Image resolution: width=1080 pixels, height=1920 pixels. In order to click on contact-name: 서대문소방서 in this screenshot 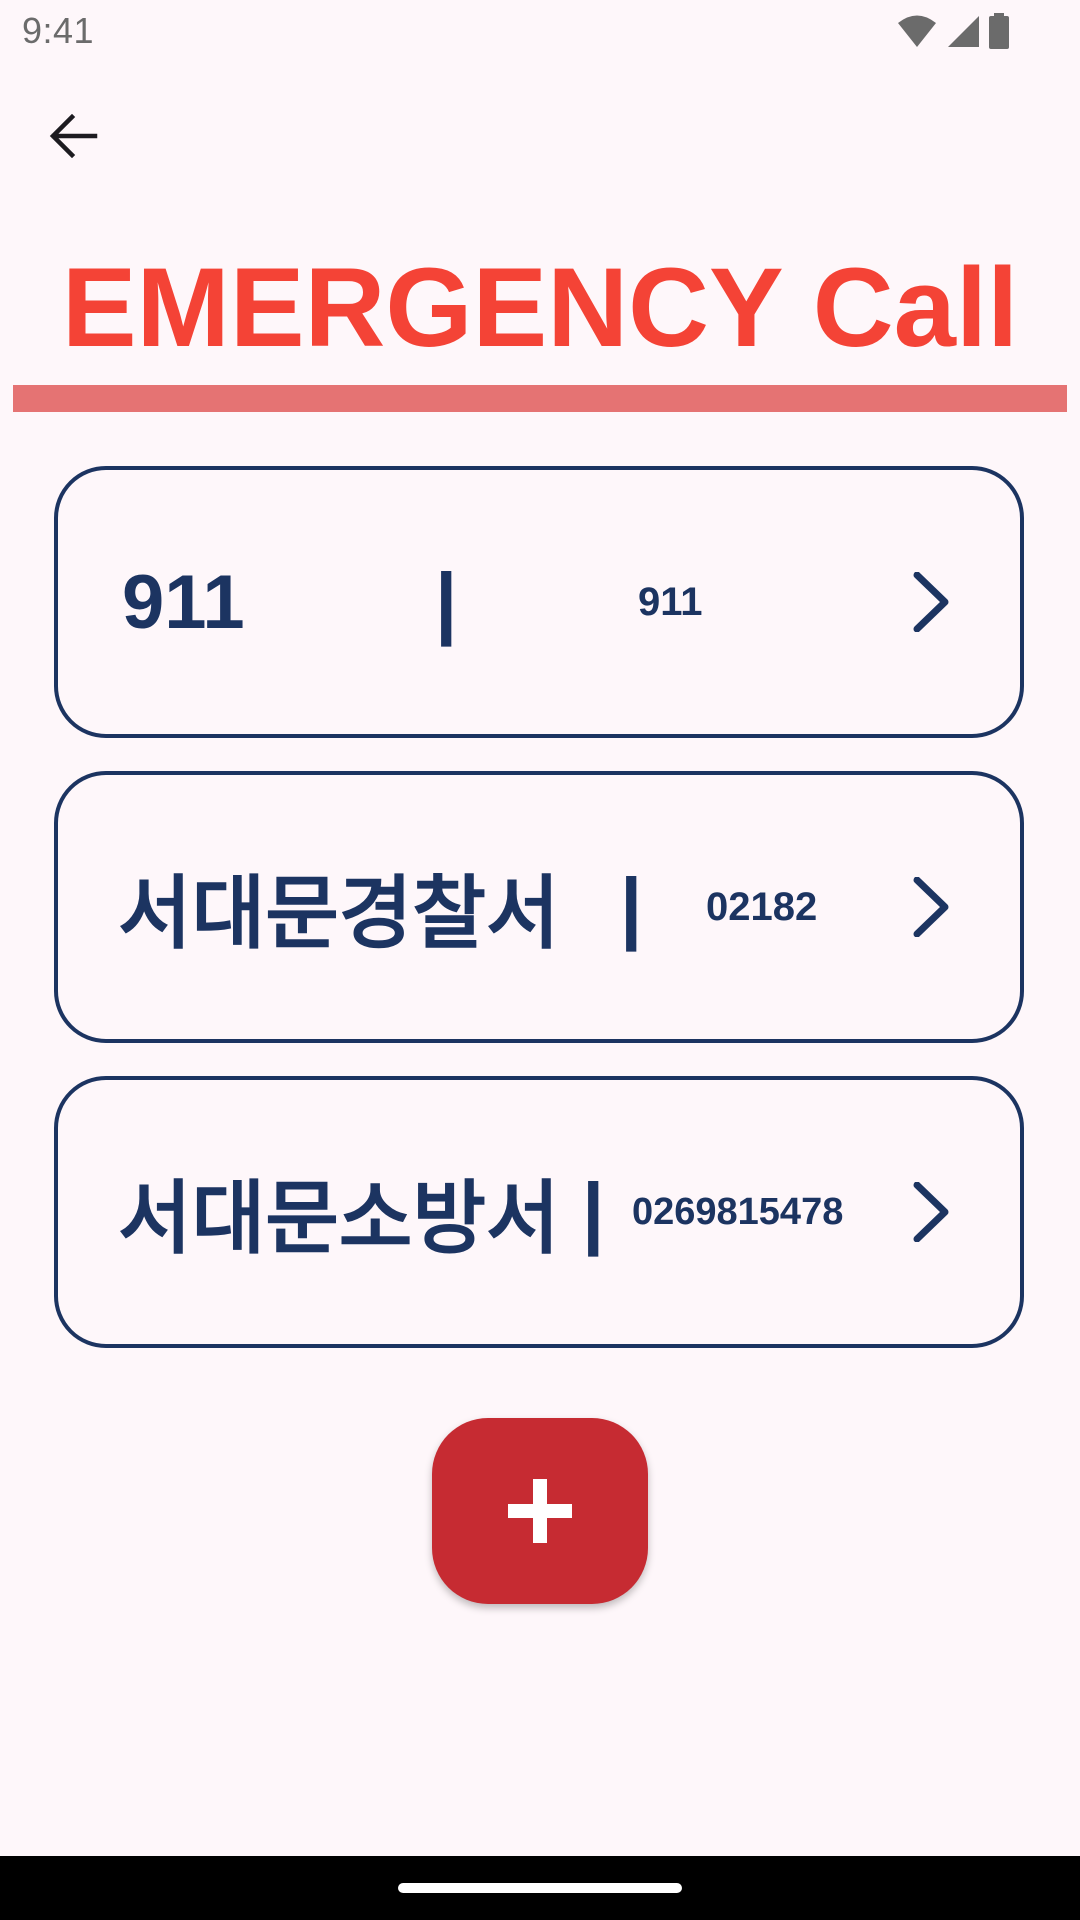, I will do `click(339, 1218)`.